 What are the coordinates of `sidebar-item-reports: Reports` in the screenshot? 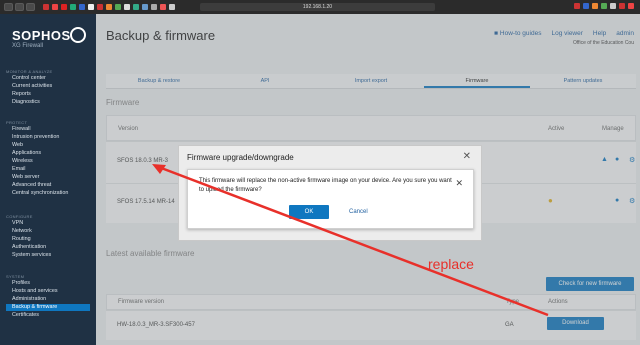 It's located at (54, 94).